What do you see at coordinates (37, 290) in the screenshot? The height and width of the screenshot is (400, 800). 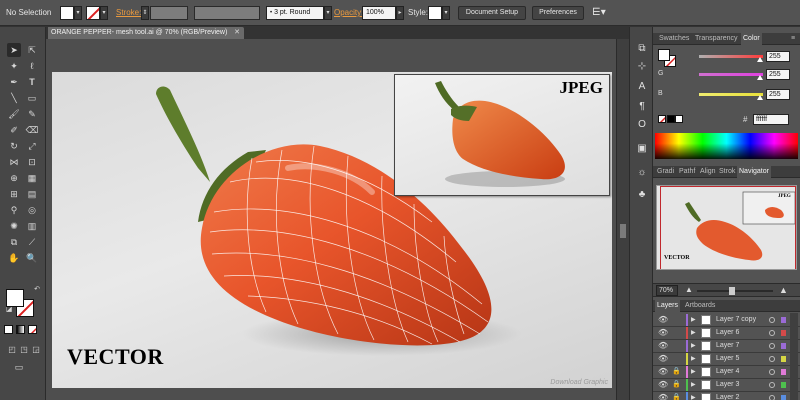 I see `swap-fill-stroke-icon: ↶` at bounding box center [37, 290].